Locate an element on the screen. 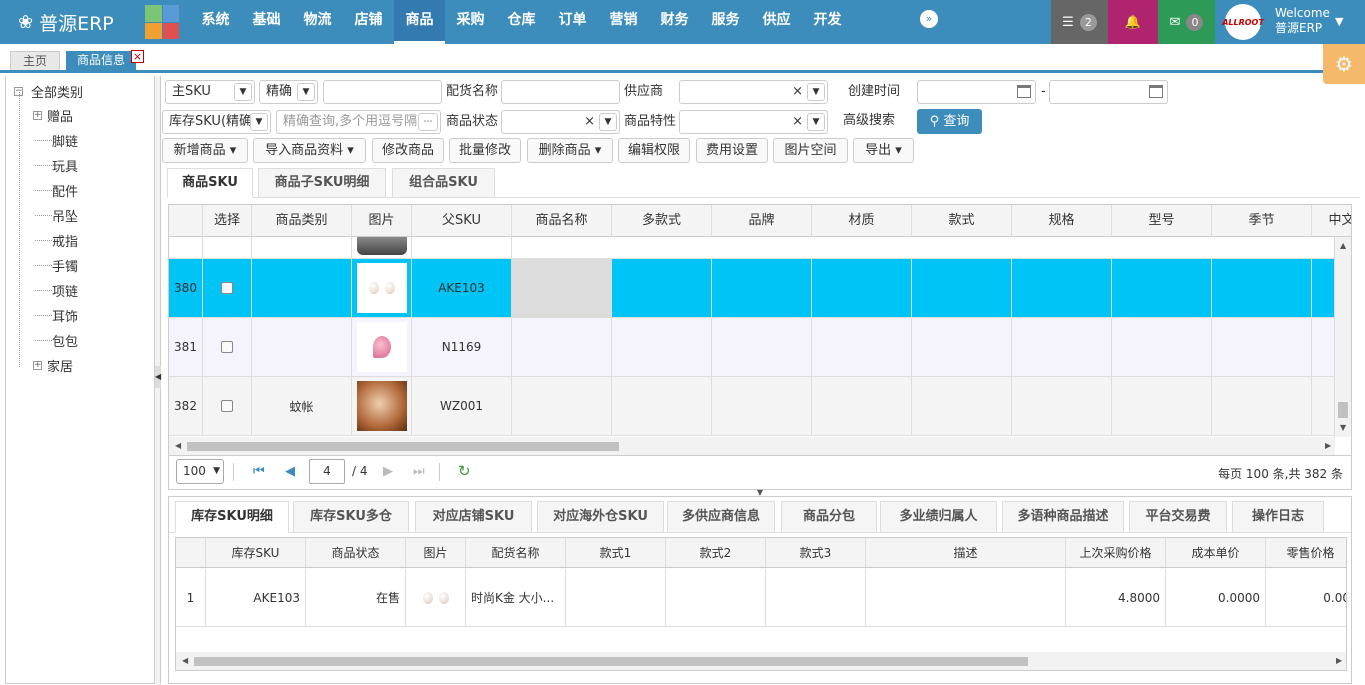 The width and height of the screenshot is (1365, 685). column-header: 规格 is located at coordinates (1062, 221).